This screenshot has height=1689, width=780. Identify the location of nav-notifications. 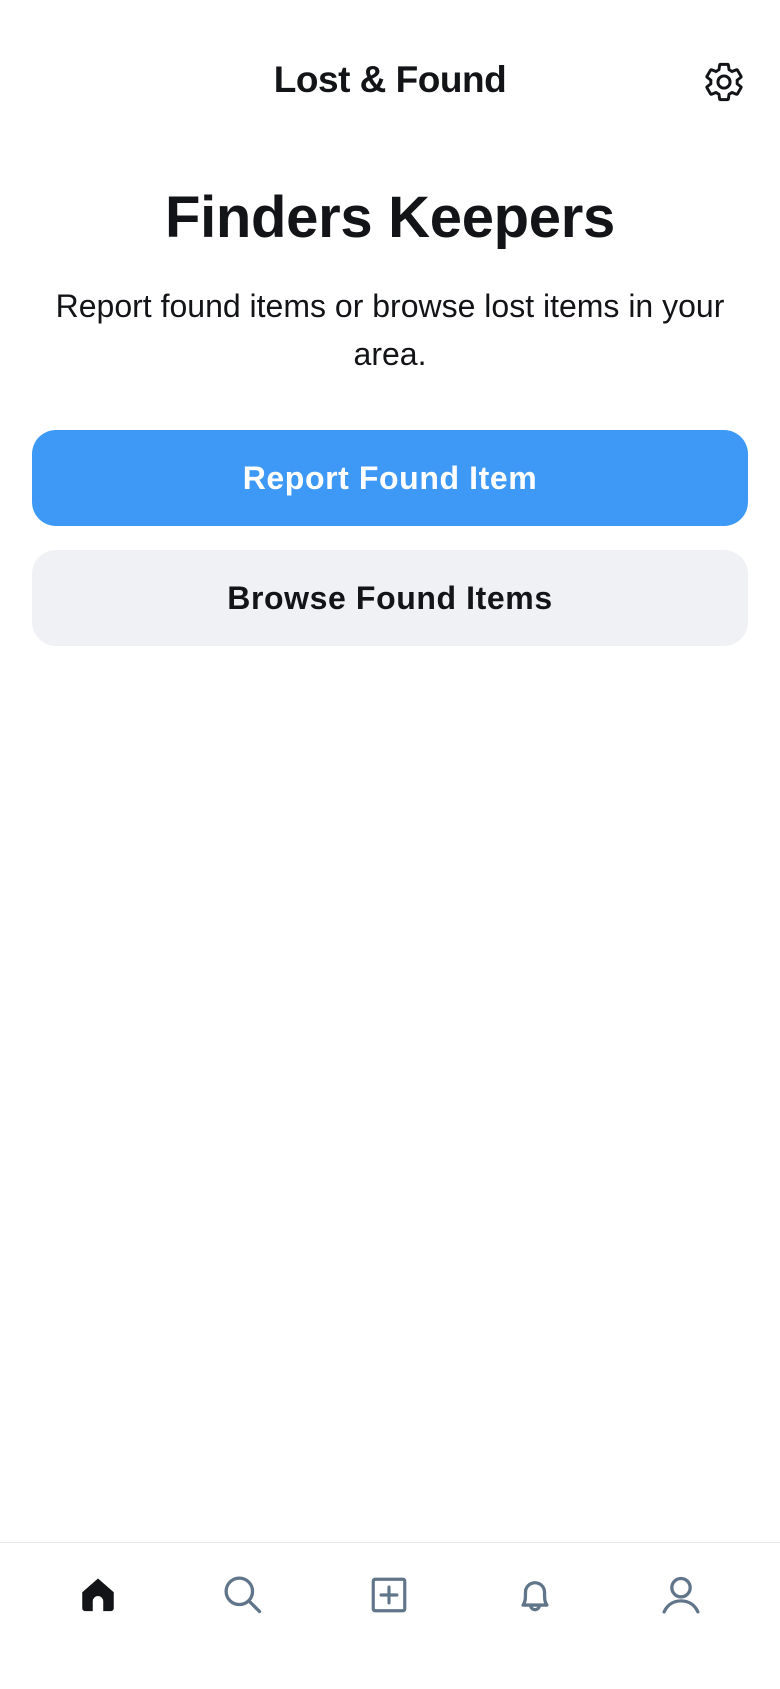
(535, 1595).